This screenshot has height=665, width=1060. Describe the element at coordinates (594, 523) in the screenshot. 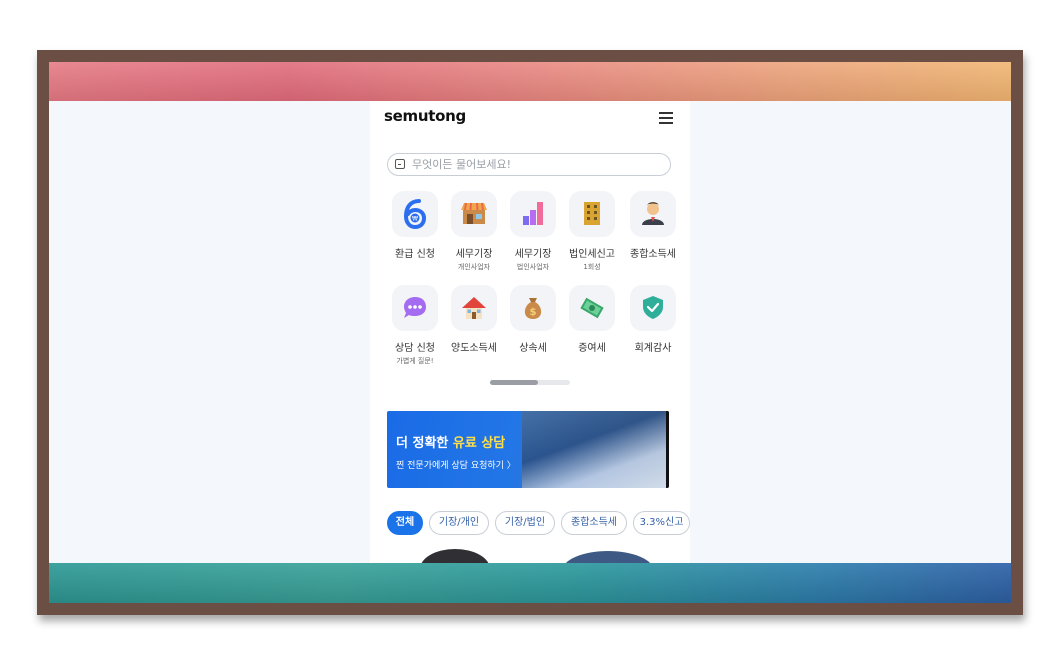

I see `filter-chip-income-tax: 종합소득세` at that location.